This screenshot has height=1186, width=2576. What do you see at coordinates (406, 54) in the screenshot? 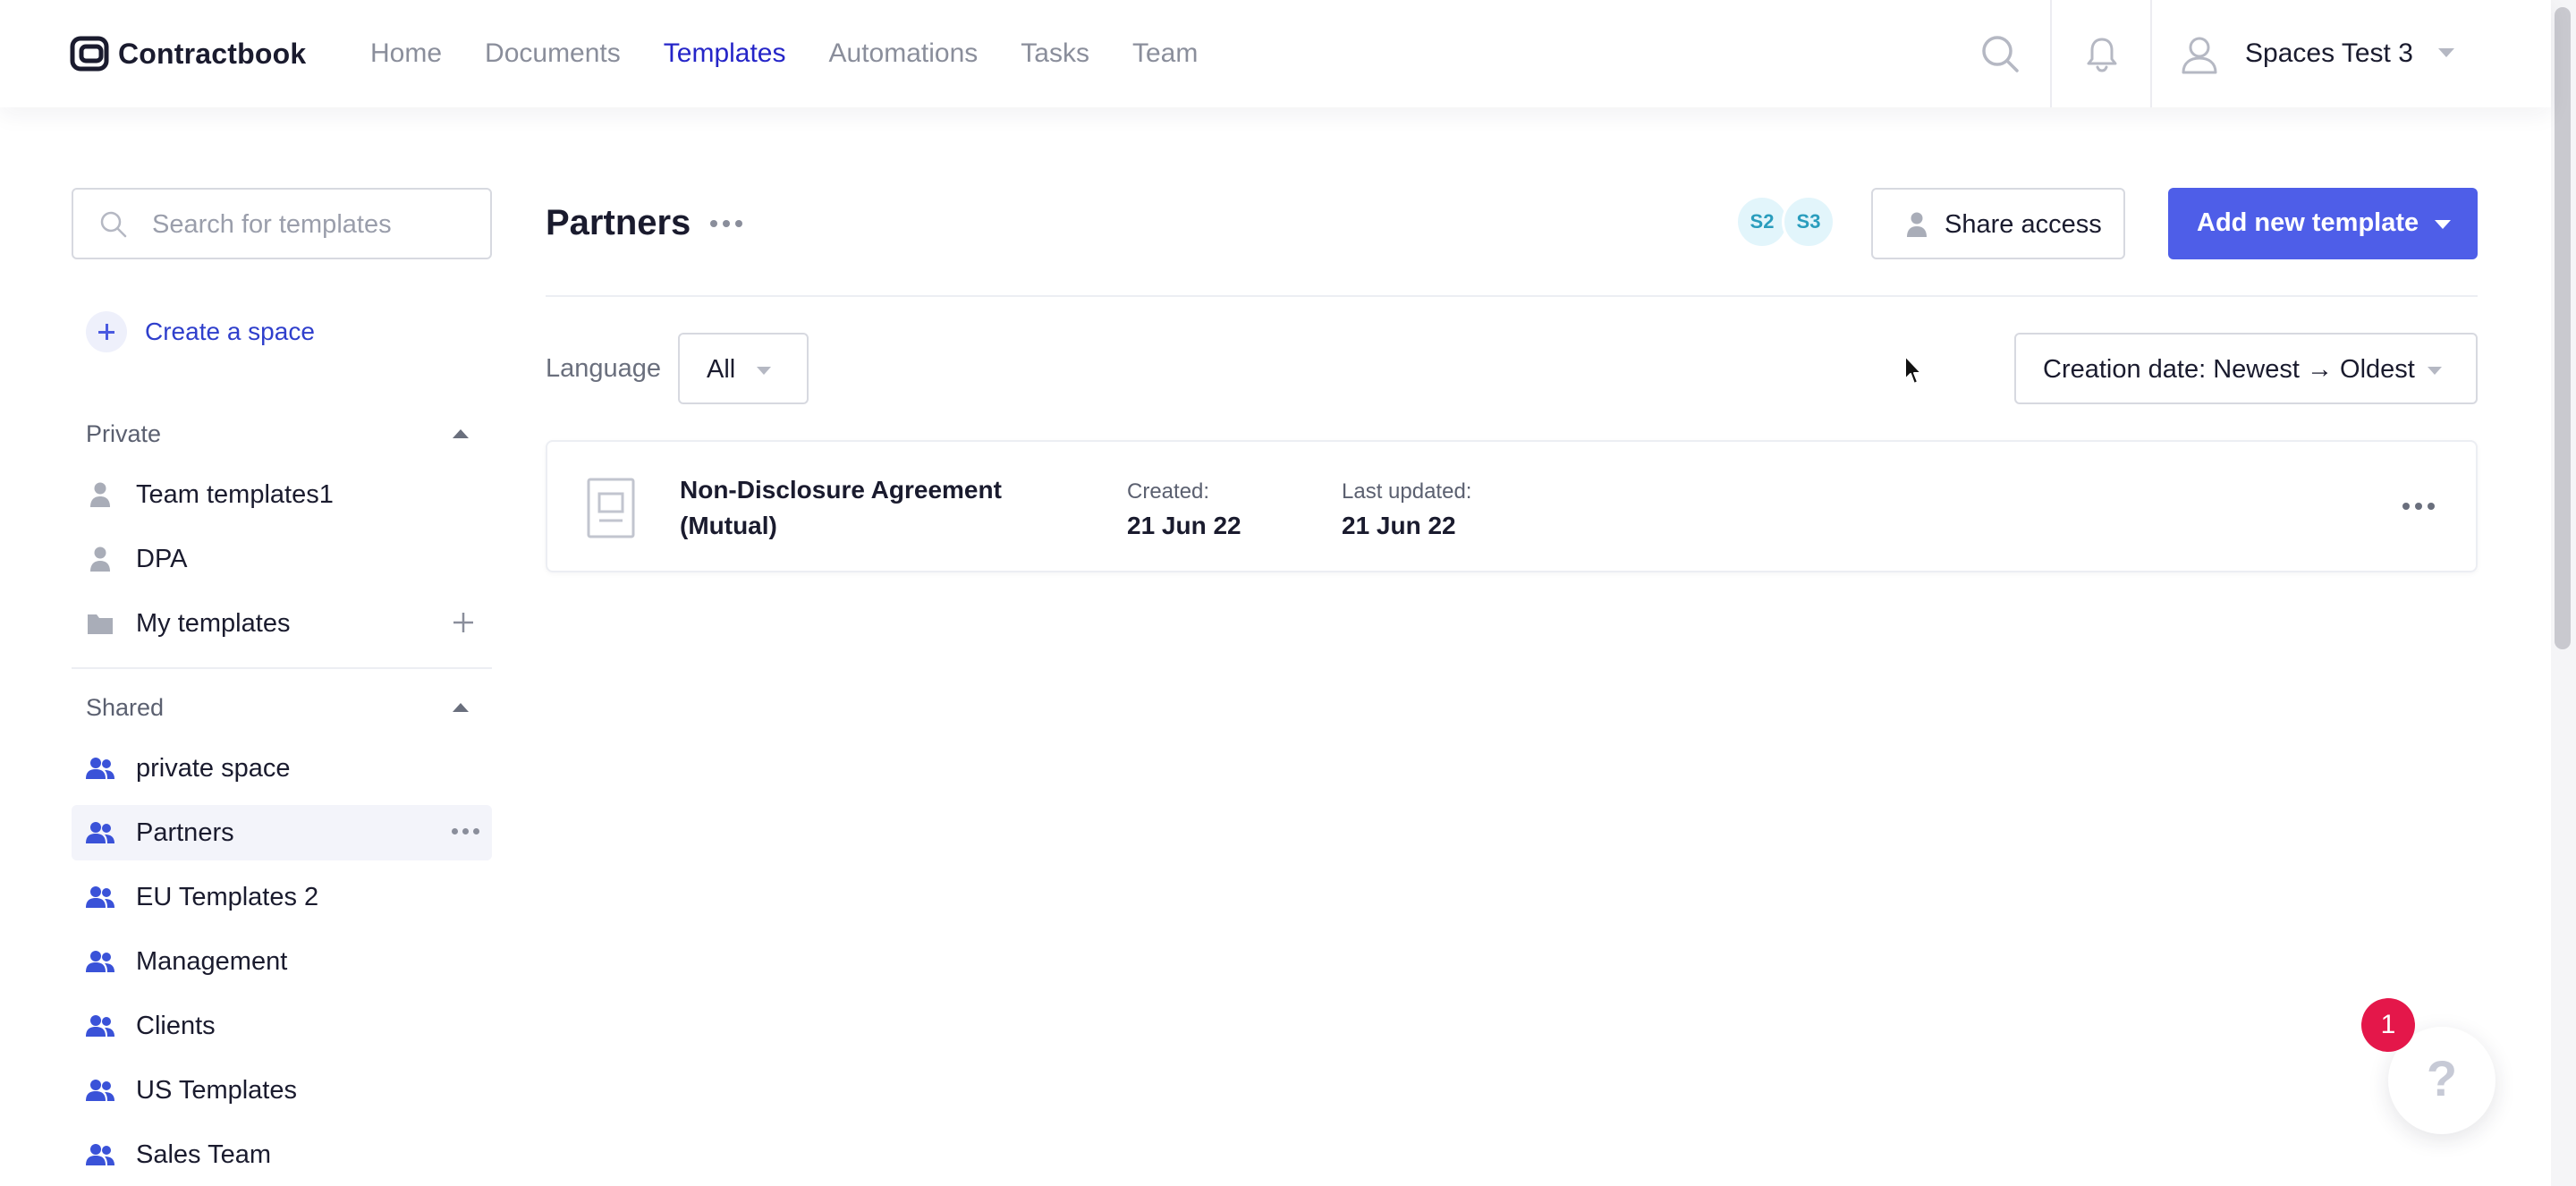
I see `nav-home: Home` at bounding box center [406, 54].